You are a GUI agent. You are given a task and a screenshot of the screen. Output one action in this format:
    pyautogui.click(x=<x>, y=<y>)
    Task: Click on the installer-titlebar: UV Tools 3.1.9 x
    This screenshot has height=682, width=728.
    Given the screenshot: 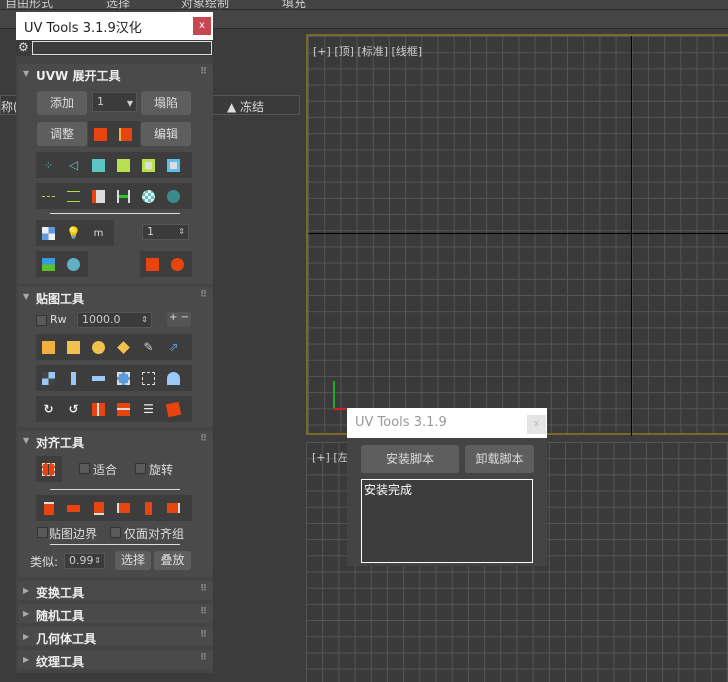 What is the action you would take?
    pyautogui.click(x=447, y=423)
    